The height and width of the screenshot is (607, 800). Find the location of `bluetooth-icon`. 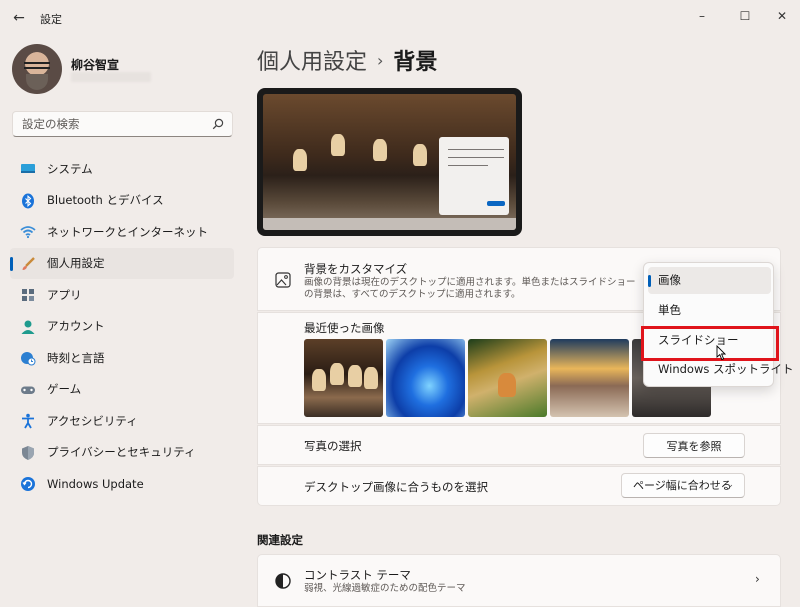

bluetooth-icon is located at coordinates (28, 200).